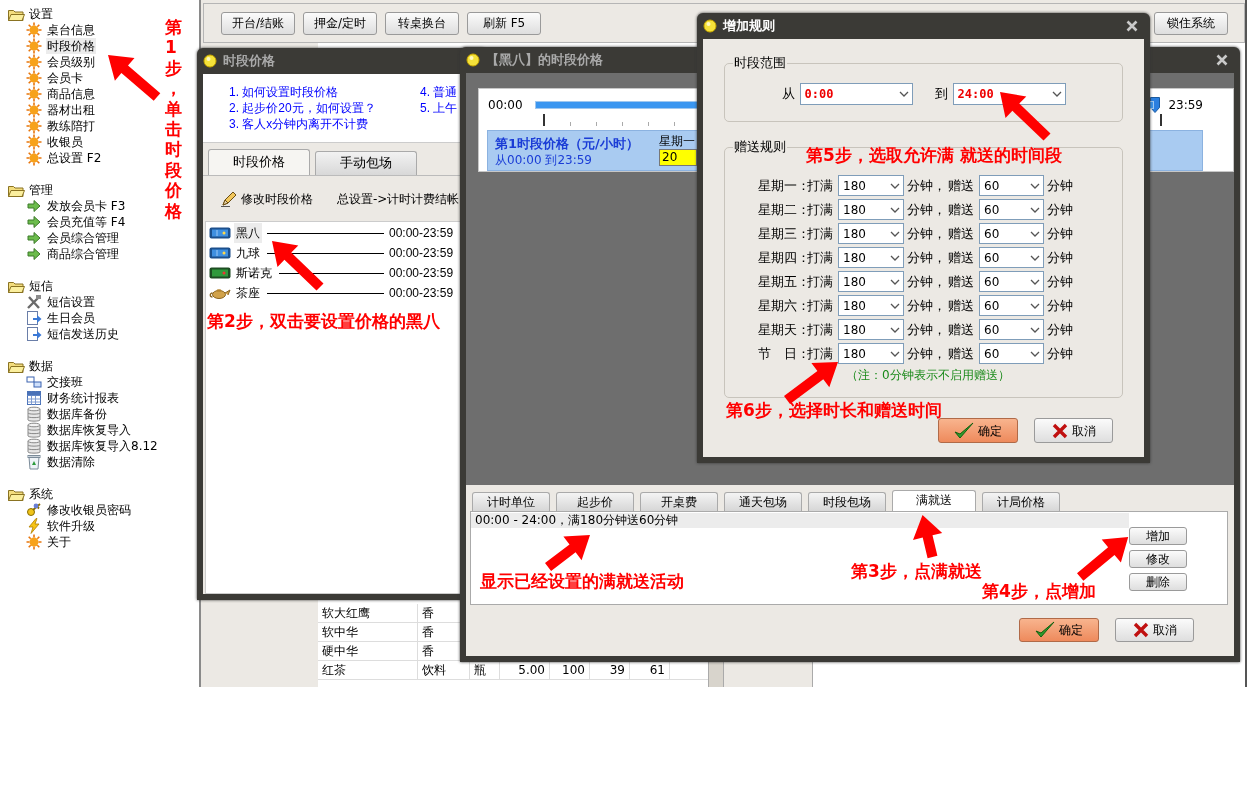 This screenshot has height=801, width=1255. Describe the element at coordinates (763, 501) in the screenshot. I see `tab: 通天包场` at that location.